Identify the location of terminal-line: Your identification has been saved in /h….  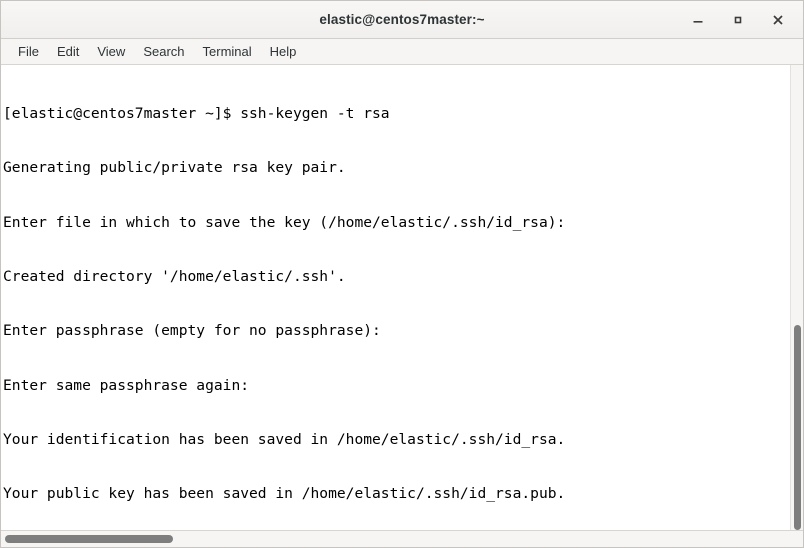
(284, 439).